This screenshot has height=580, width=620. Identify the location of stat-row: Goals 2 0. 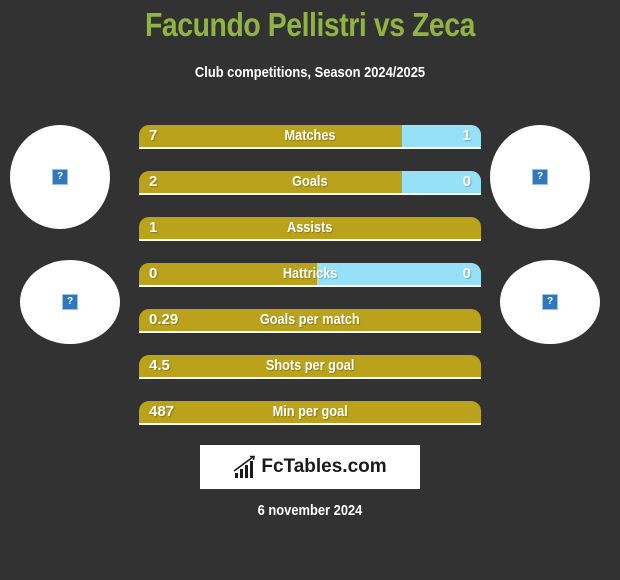
(310, 183).